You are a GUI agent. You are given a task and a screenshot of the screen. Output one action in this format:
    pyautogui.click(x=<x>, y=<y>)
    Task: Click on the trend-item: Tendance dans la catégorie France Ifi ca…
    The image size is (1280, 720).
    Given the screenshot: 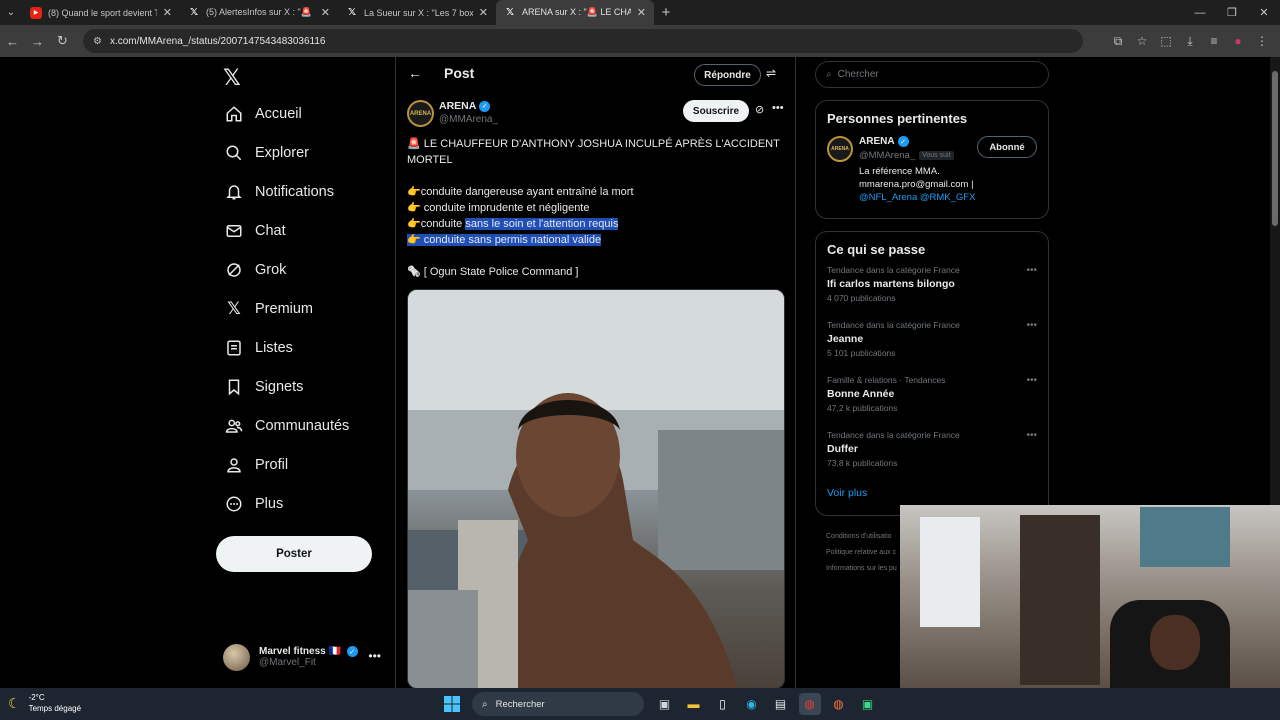 What is the action you would take?
    pyautogui.click(x=932, y=292)
    